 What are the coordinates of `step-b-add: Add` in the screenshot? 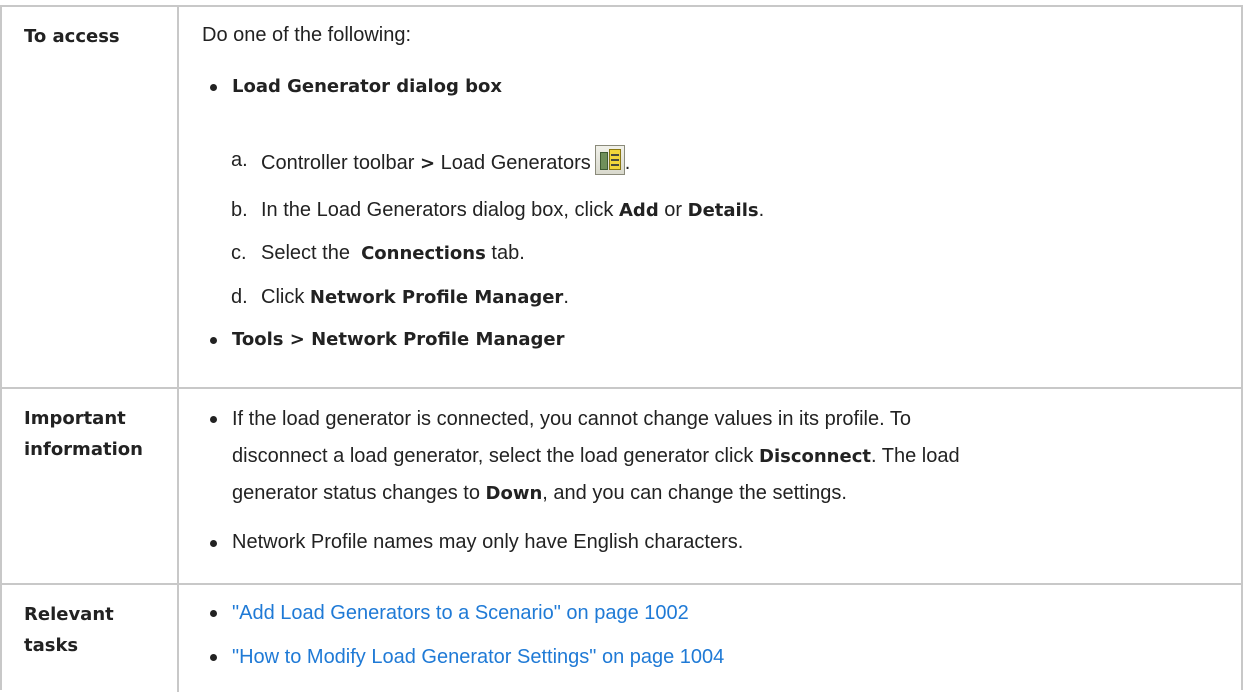 It's located at (639, 210).